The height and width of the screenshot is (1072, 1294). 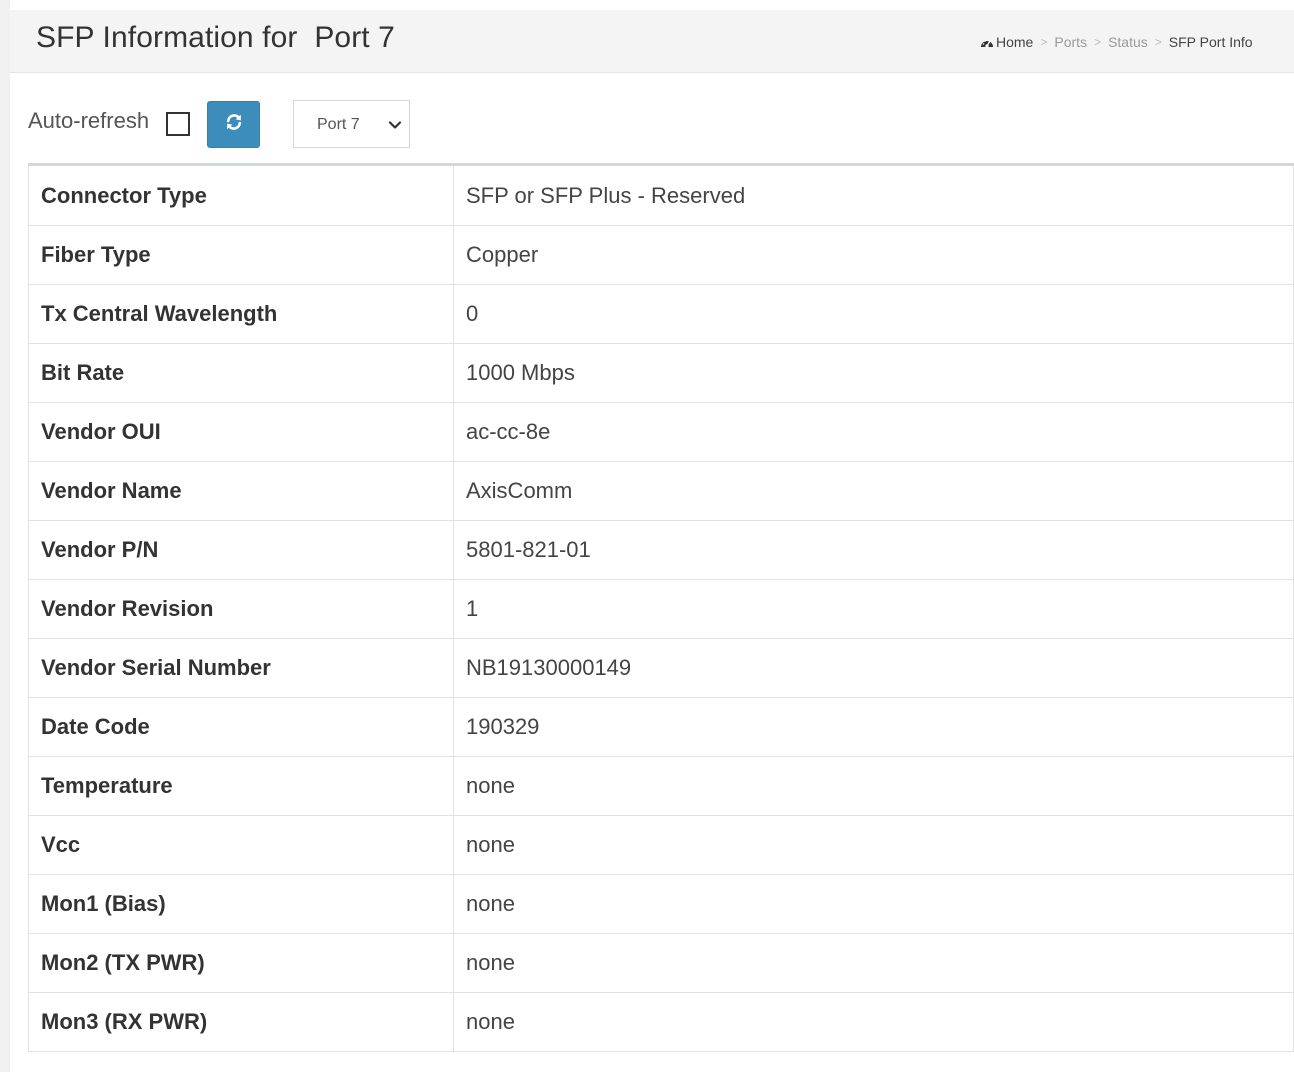 I want to click on port-select: Port 7, so click(x=351, y=124).